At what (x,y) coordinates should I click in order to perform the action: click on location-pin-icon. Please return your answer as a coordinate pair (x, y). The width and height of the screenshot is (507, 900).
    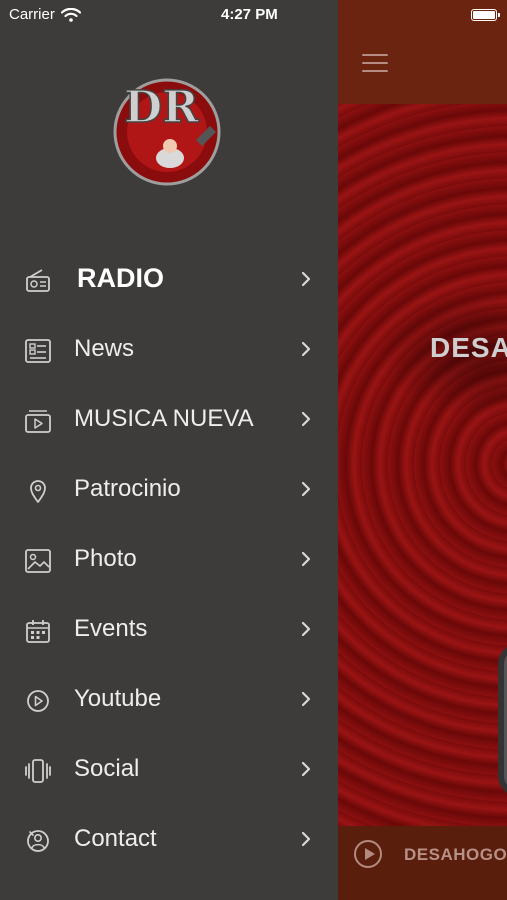
    Looking at the image, I should click on (38, 491).